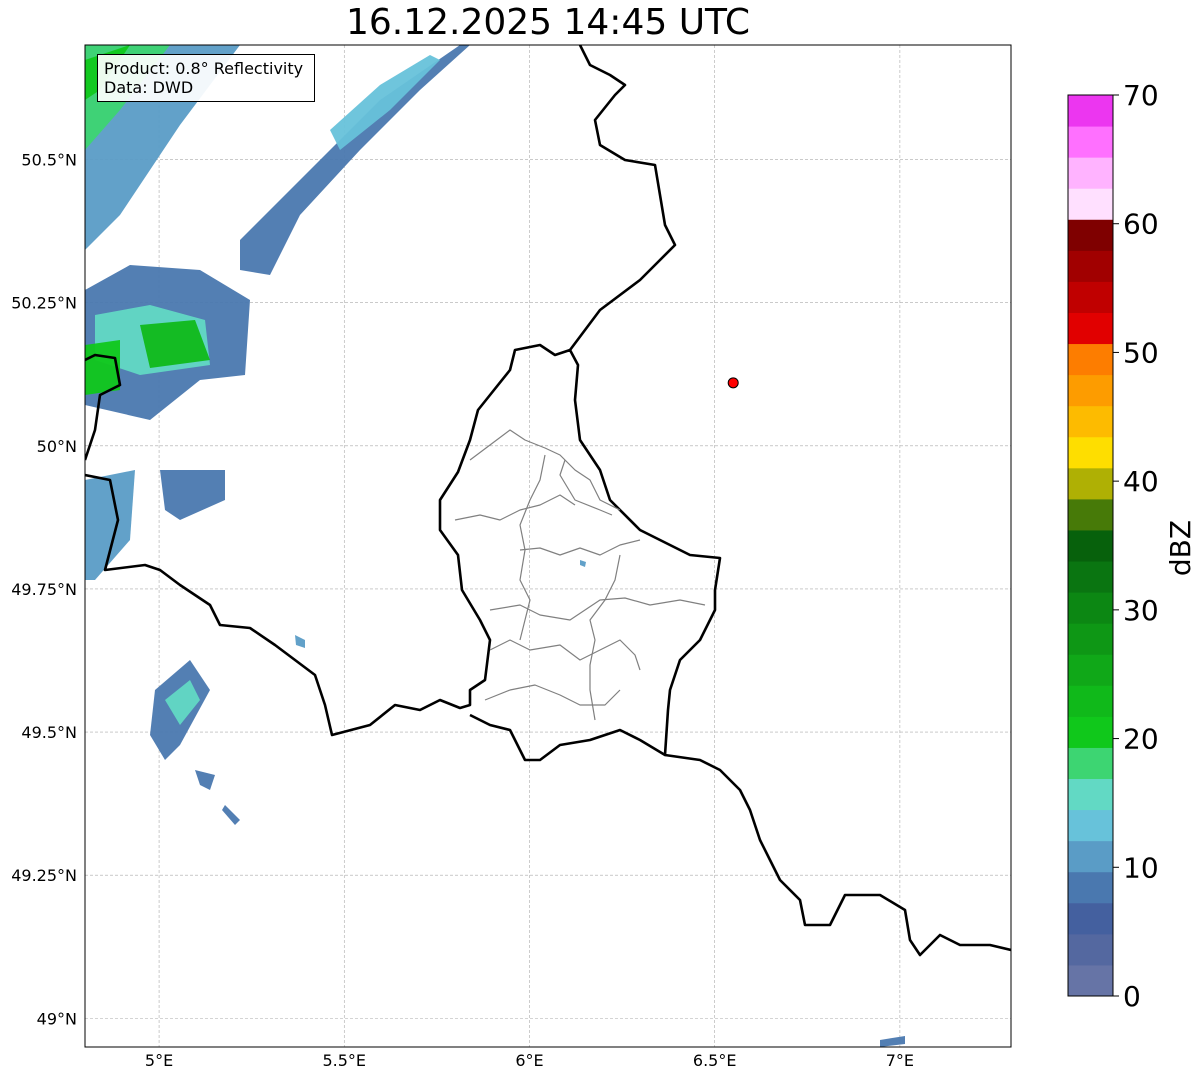 This screenshot has width=1202, height=1081. What do you see at coordinates (44, 875) in the screenshot?
I see `y-tick-label: 49.25°N` at bounding box center [44, 875].